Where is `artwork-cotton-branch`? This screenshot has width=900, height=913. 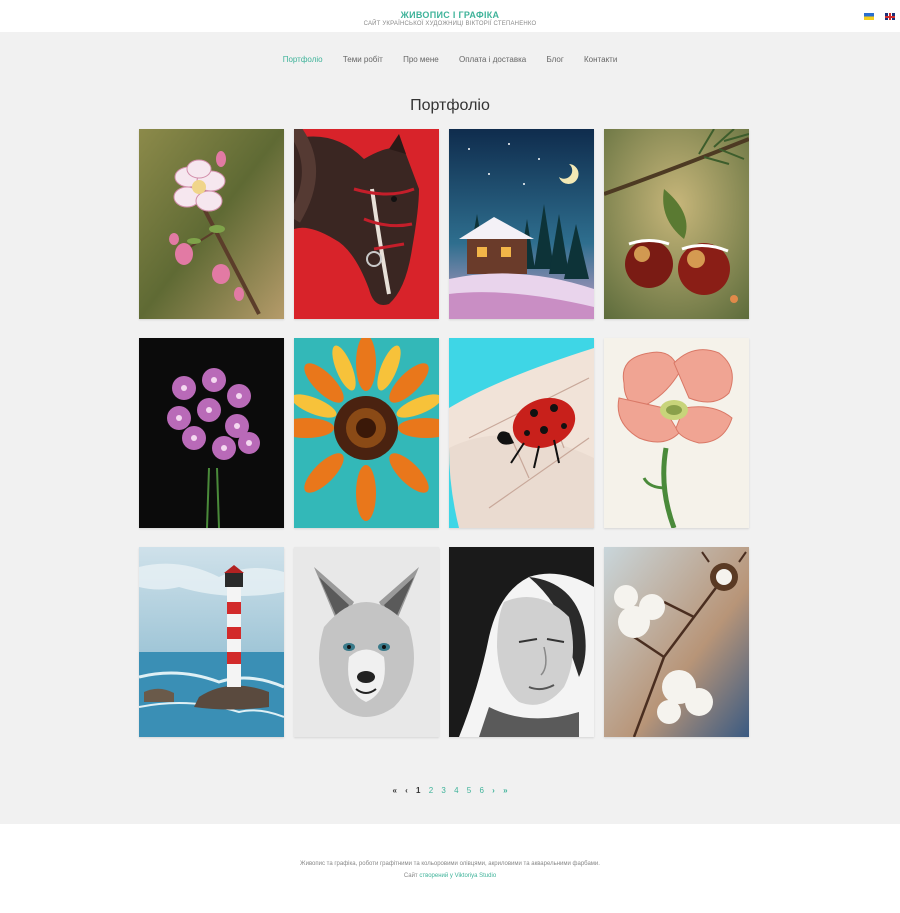
artwork-cotton-branch is located at coordinates (676, 642).